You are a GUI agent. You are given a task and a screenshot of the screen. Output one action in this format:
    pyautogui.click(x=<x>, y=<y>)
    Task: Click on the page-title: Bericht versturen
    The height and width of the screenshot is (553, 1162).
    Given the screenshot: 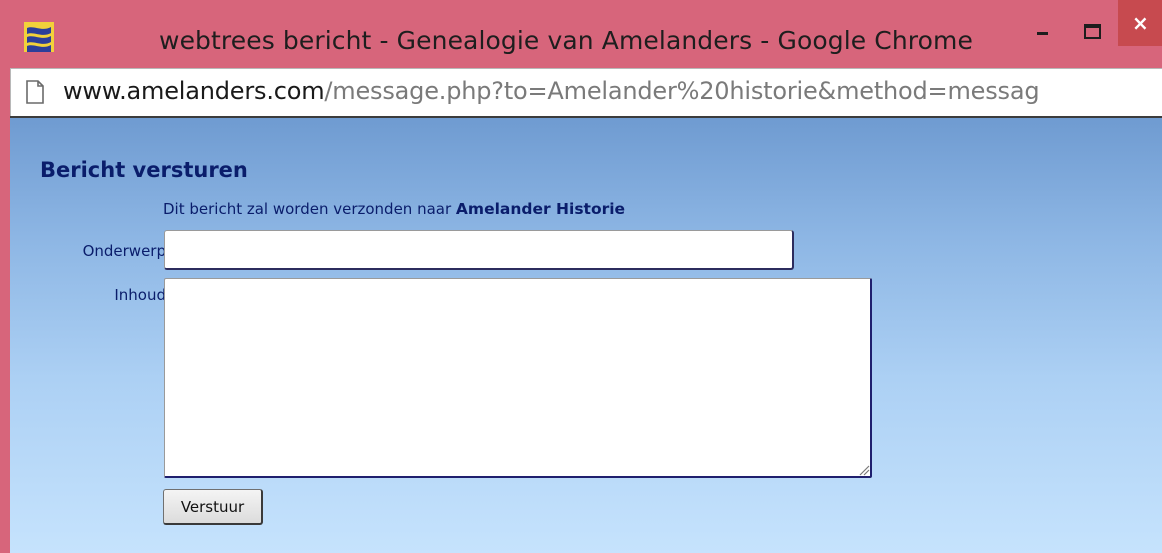 What is the action you would take?
    pyautogui.click(x=144, y=170)
    